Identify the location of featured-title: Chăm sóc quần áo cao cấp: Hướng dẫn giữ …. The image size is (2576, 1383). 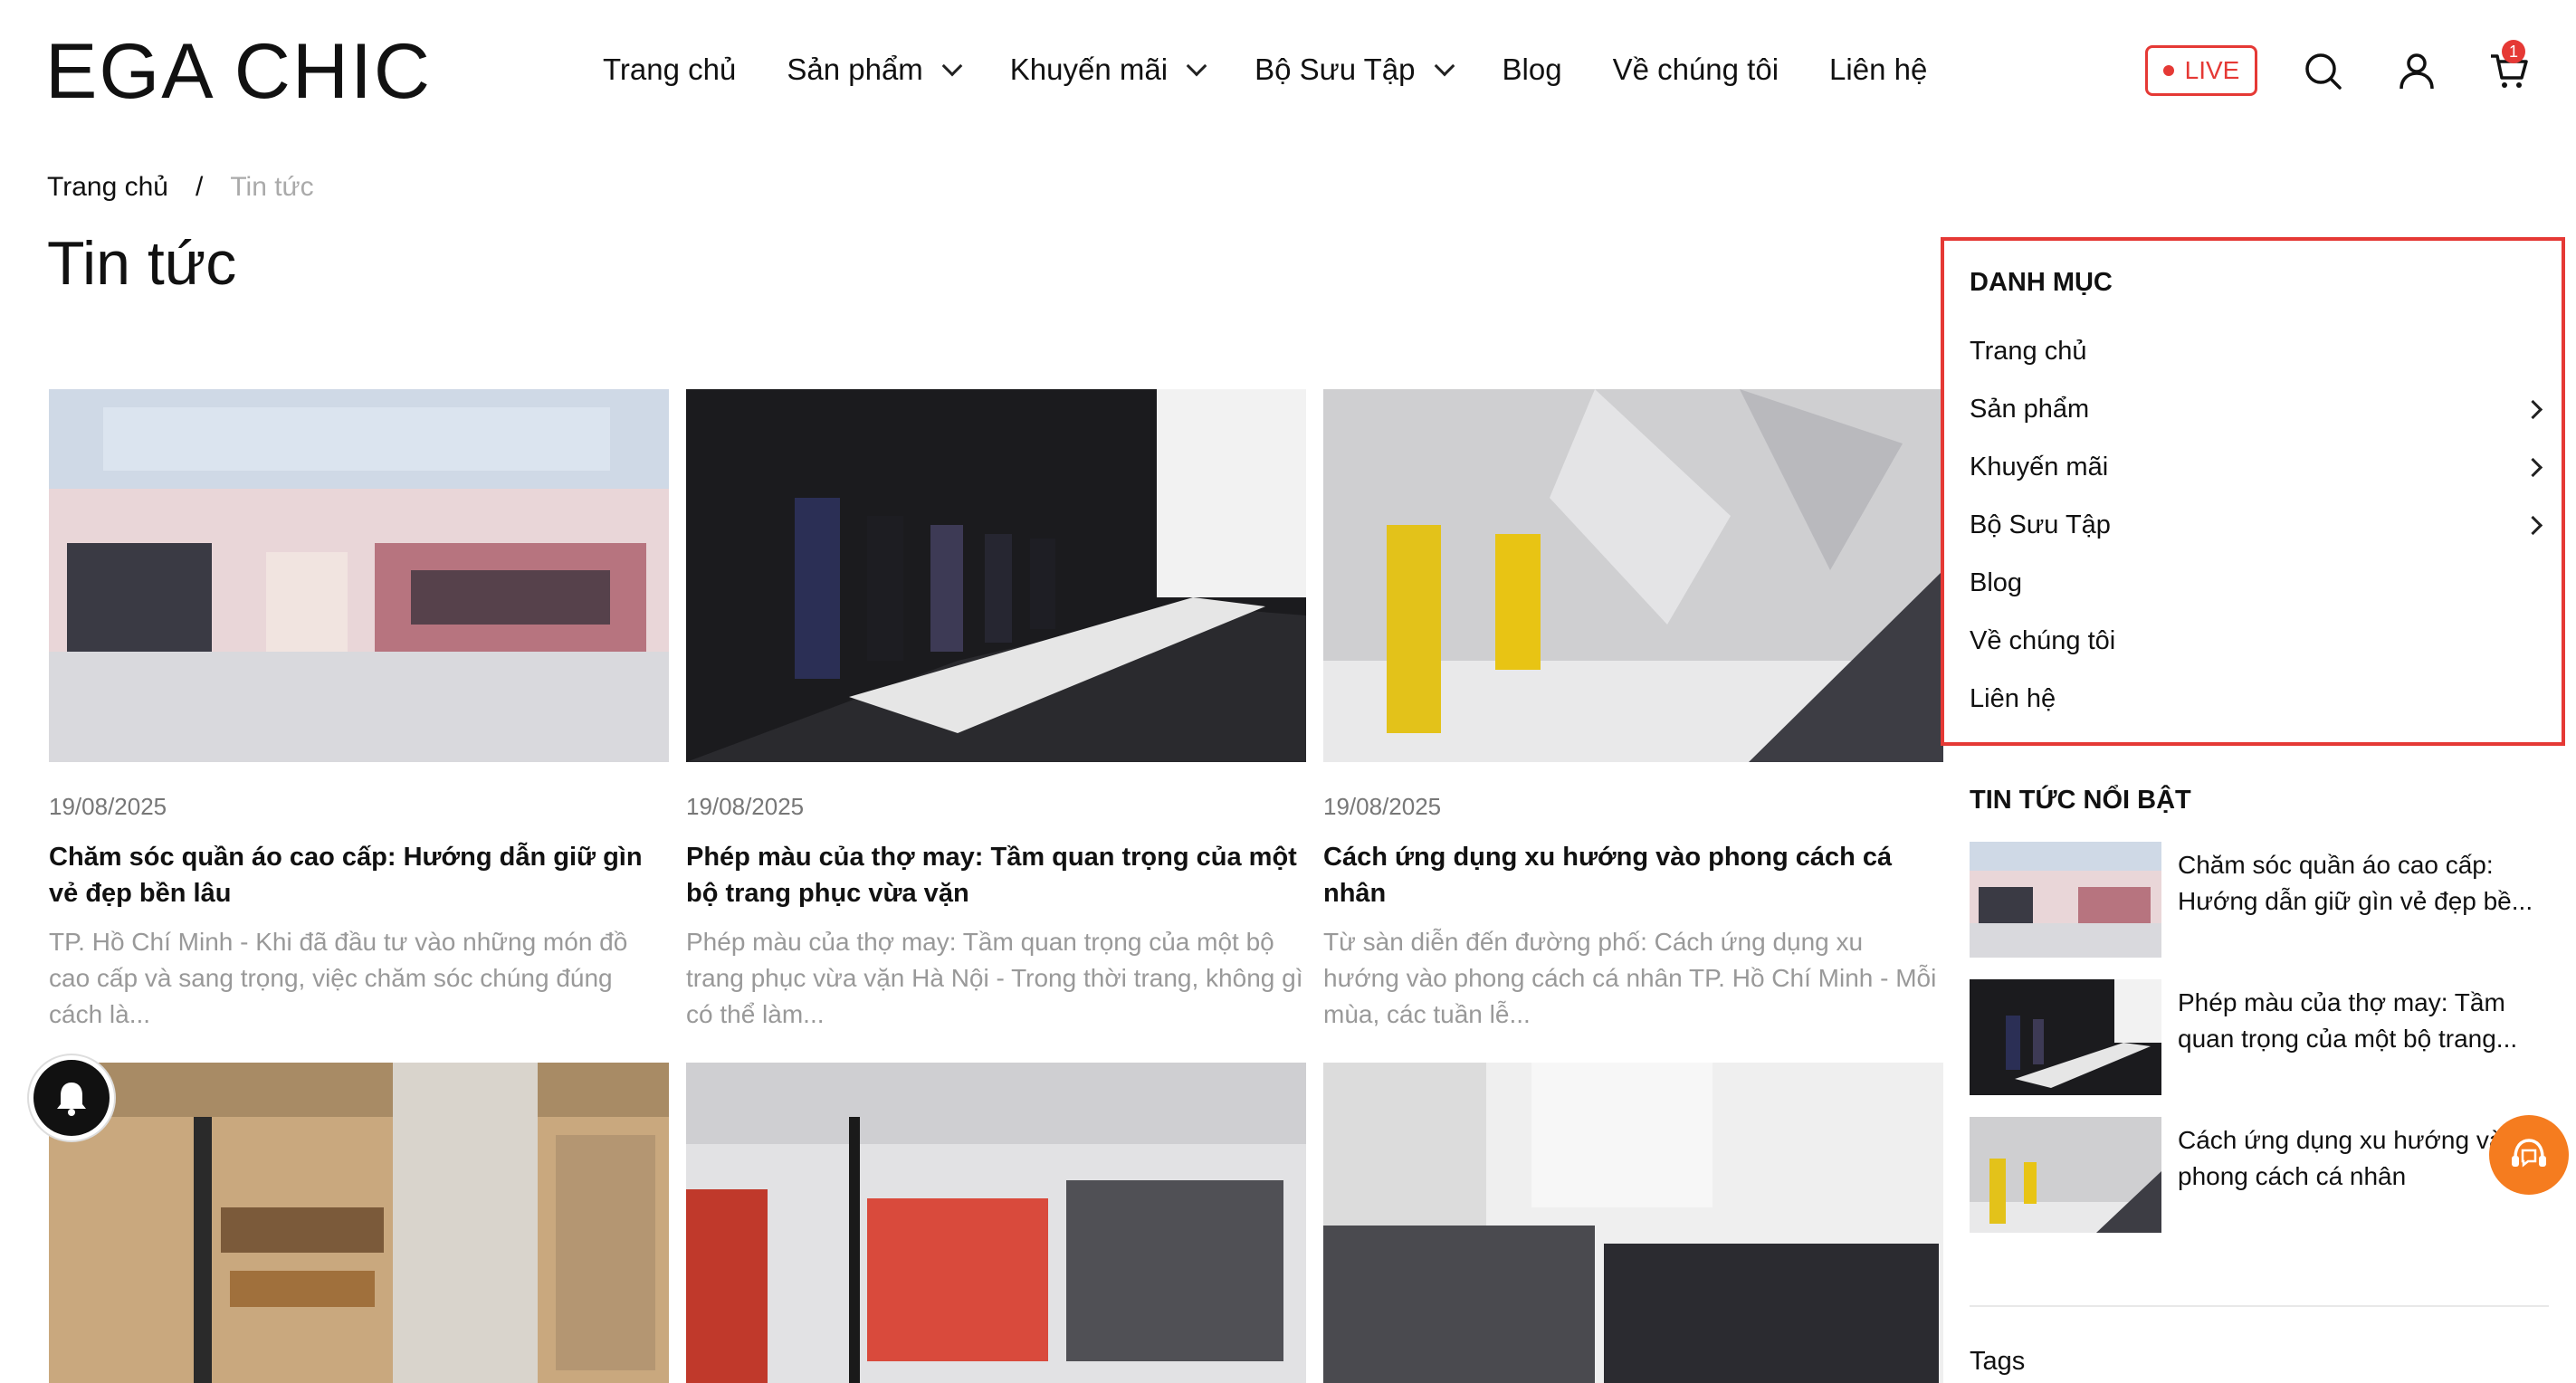
(2364, 903).